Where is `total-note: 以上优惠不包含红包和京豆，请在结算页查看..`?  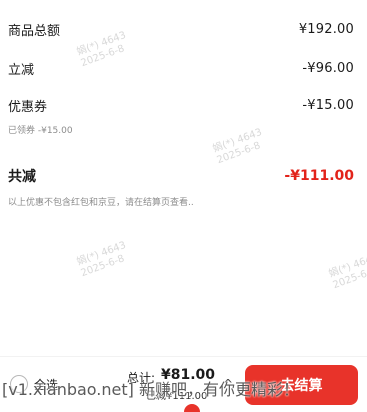 total-note: 以上优惠不包含红包和京豆，请在结算页查看.. is located at coordinates (101, 203).